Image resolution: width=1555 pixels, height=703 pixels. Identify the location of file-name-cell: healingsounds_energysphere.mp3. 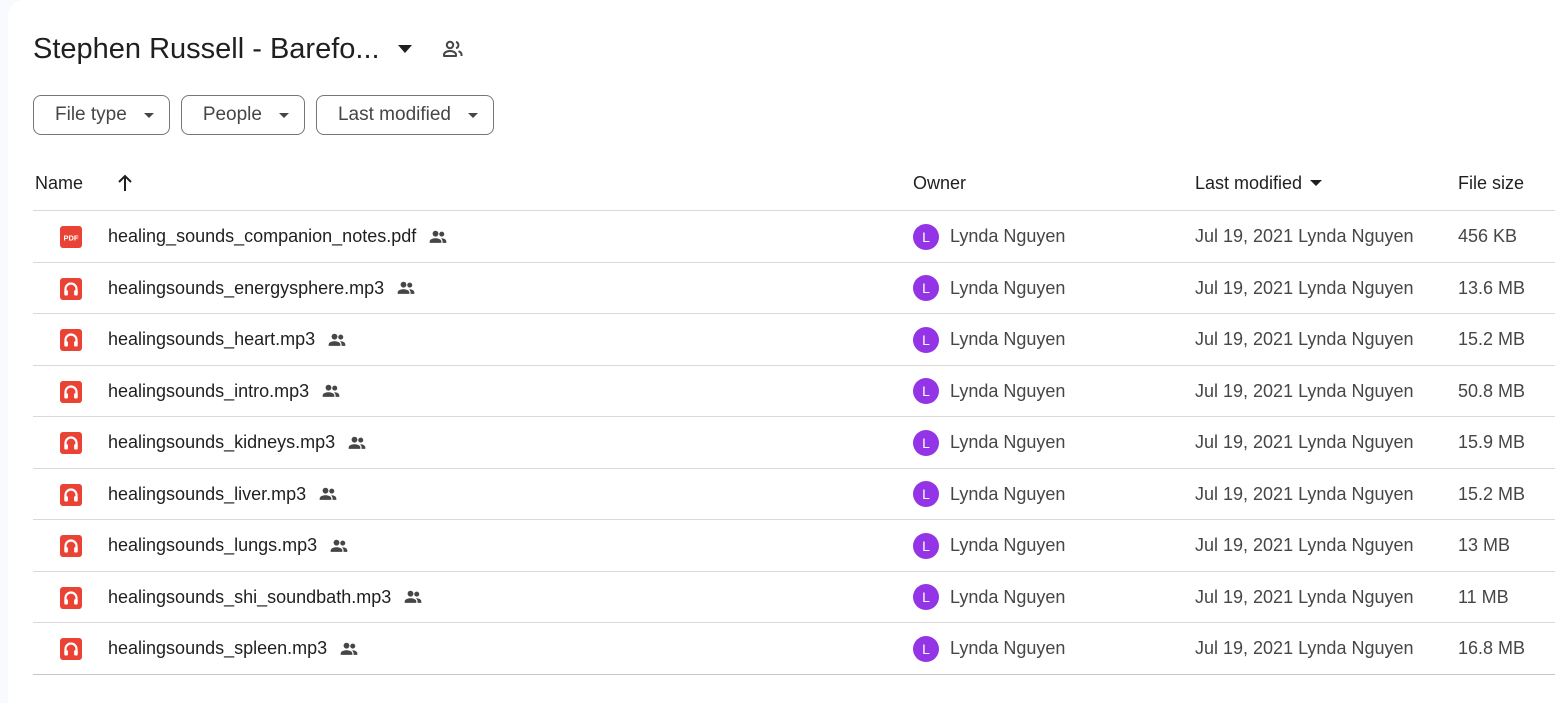
(262, 288).